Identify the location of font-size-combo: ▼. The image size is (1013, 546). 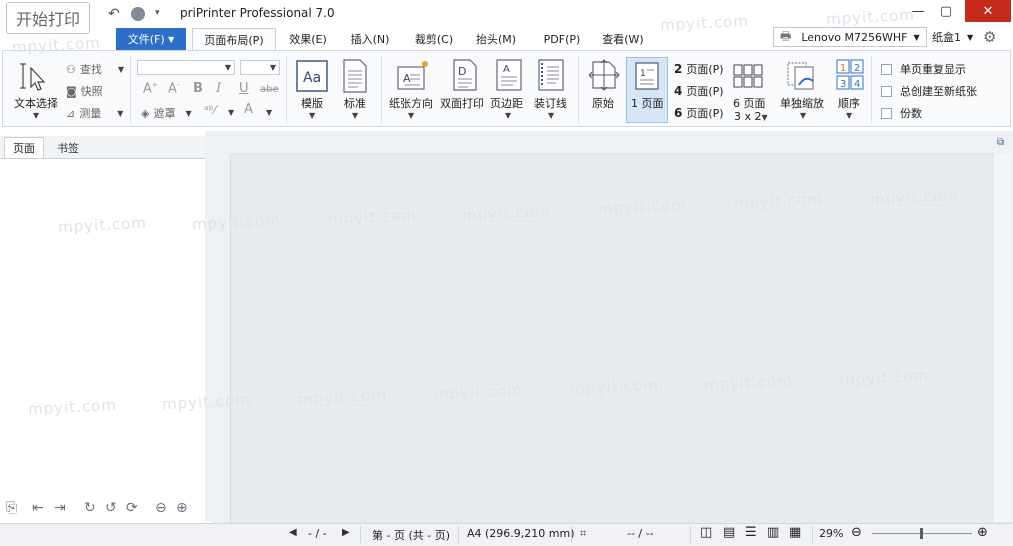
(260, 67).